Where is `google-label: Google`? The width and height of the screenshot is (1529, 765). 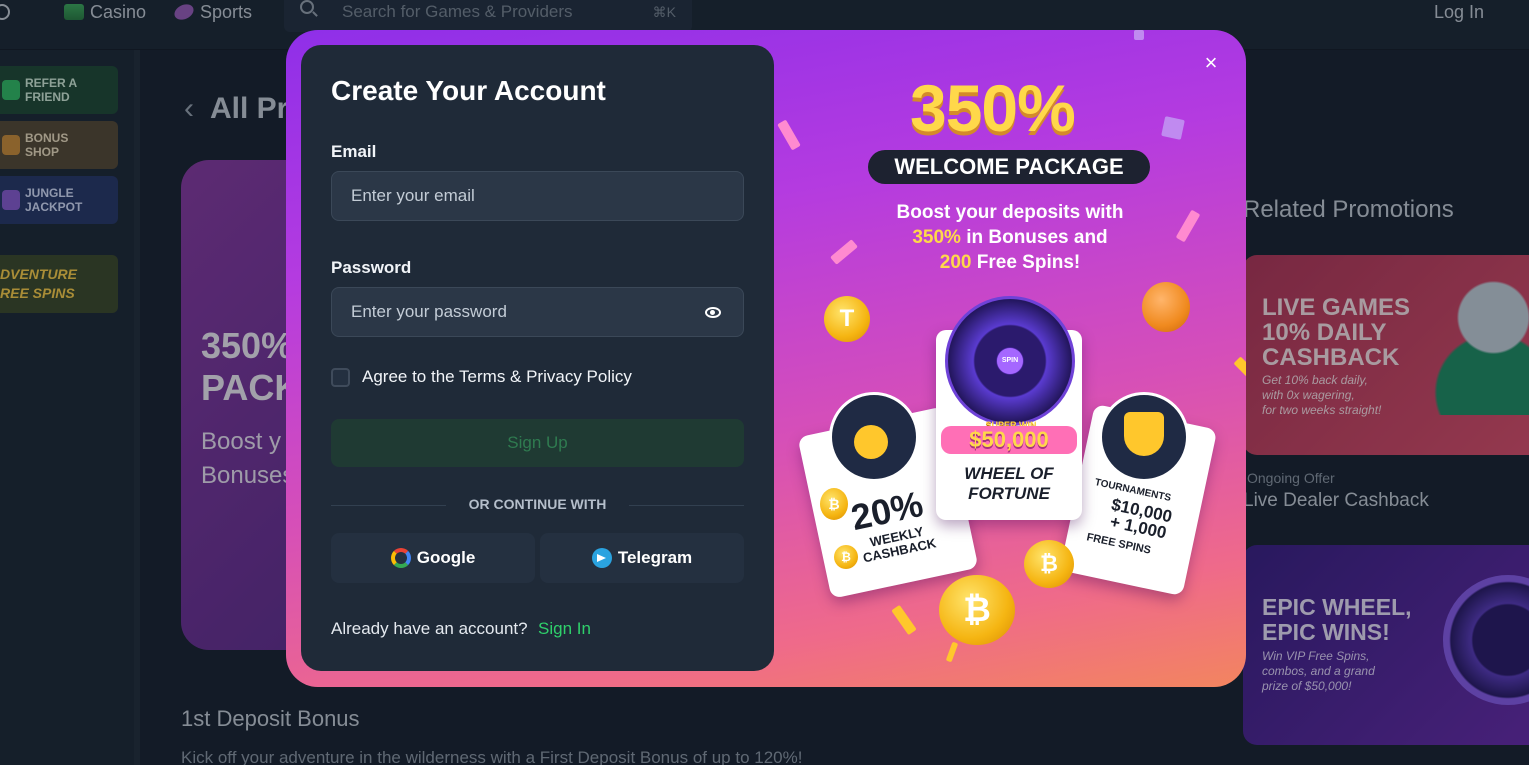 google-label: Google is located at coordinates (446, 557).